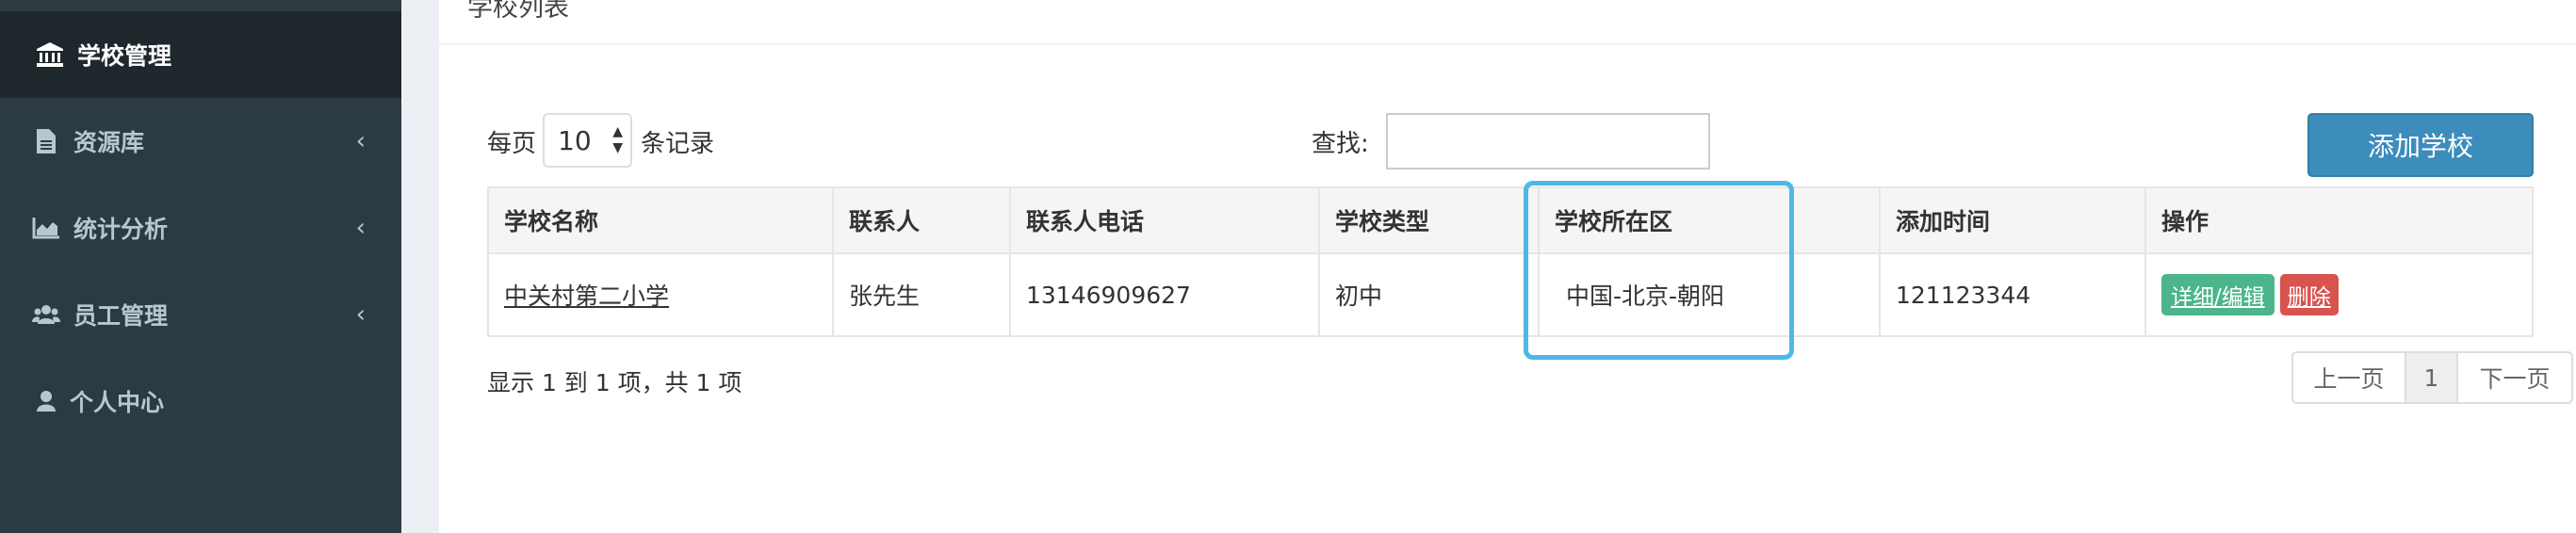 The width and height of the screenshot is (2576, 533). Describe the element at coordinates (1429, 220) in the screenshot. I see `column-header-type: 学校类型` at that location.